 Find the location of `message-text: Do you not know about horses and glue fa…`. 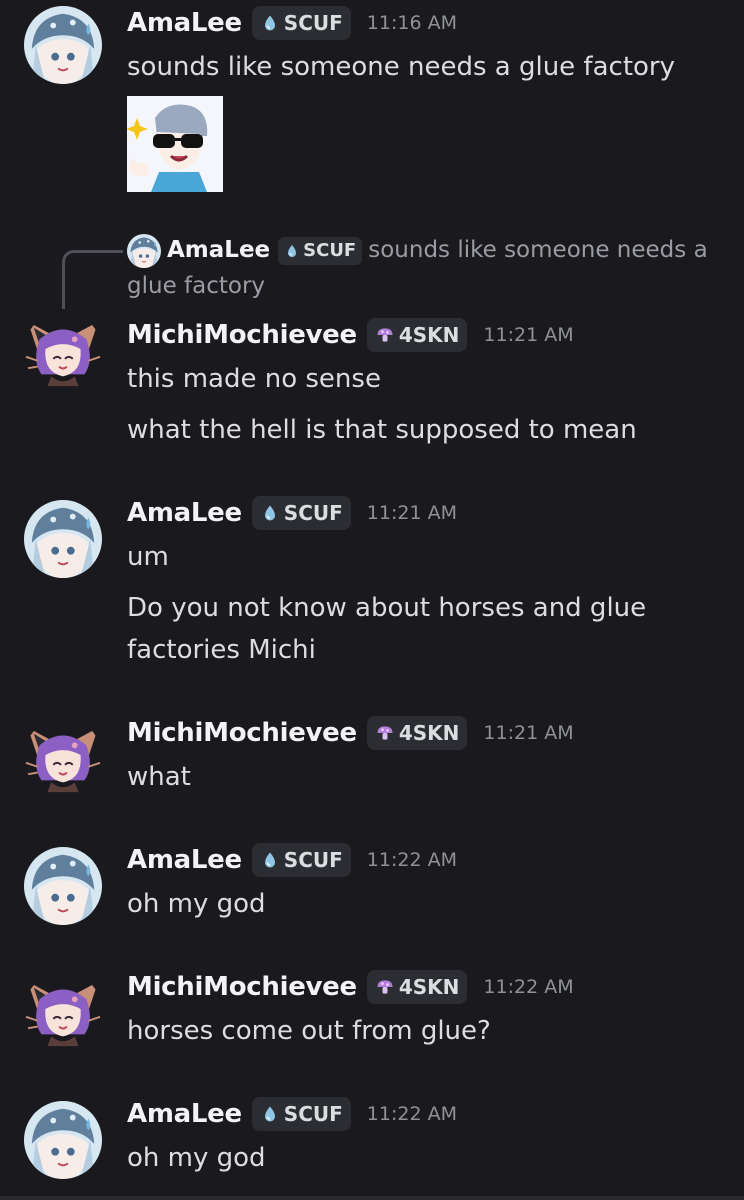

message-text: Do you not know about horses and glue fa… is located at coordinates (387, 629).